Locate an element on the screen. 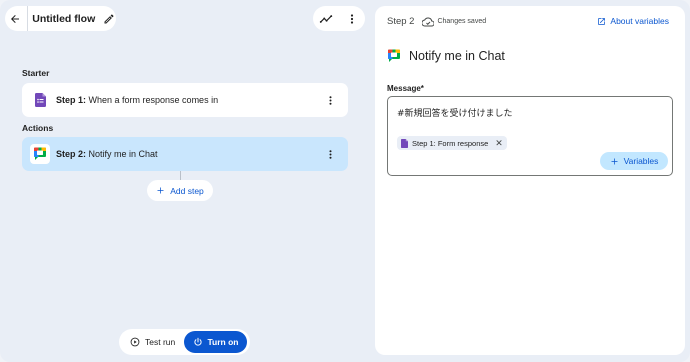  step-1-title: When a form response comes in is located at coordinates (152, 100).